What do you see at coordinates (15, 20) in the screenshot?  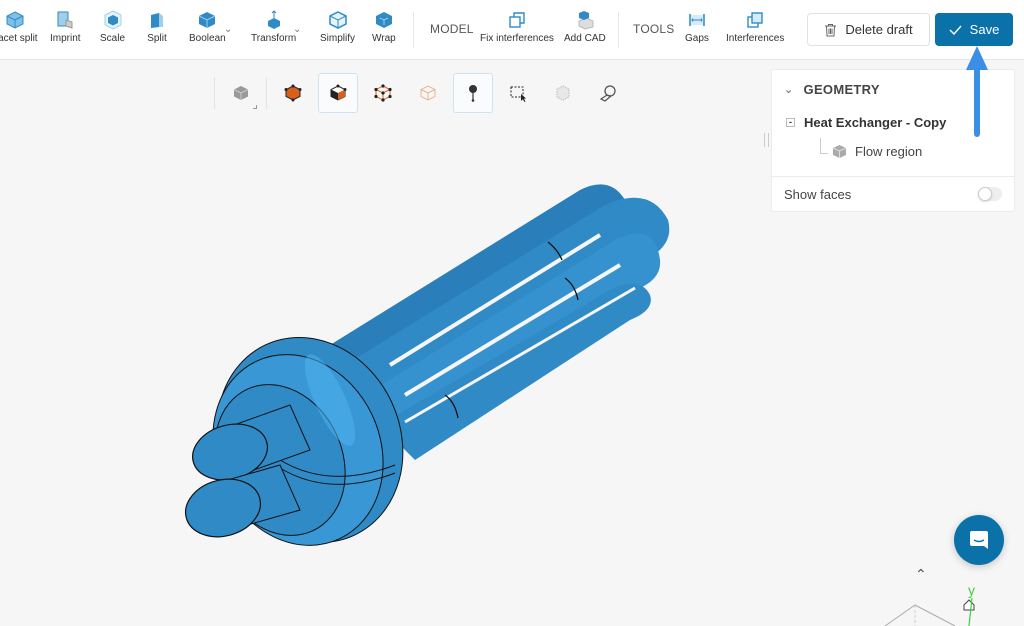 I see `facet-split-icon` at bounding box center [15, 20].